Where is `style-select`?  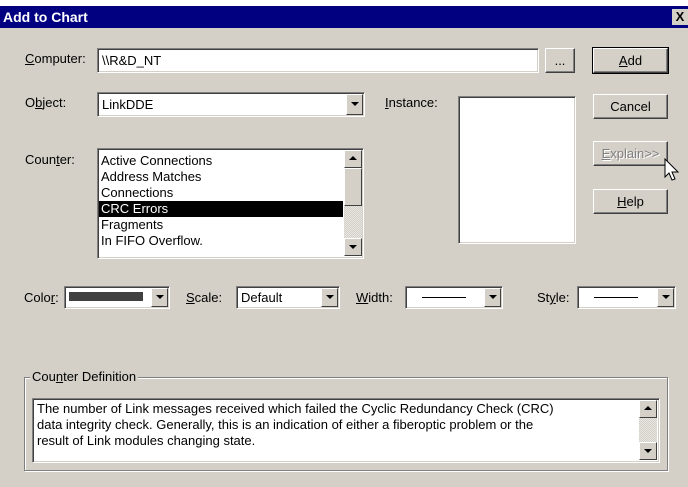
style-select is located at coordinates (626, 297).